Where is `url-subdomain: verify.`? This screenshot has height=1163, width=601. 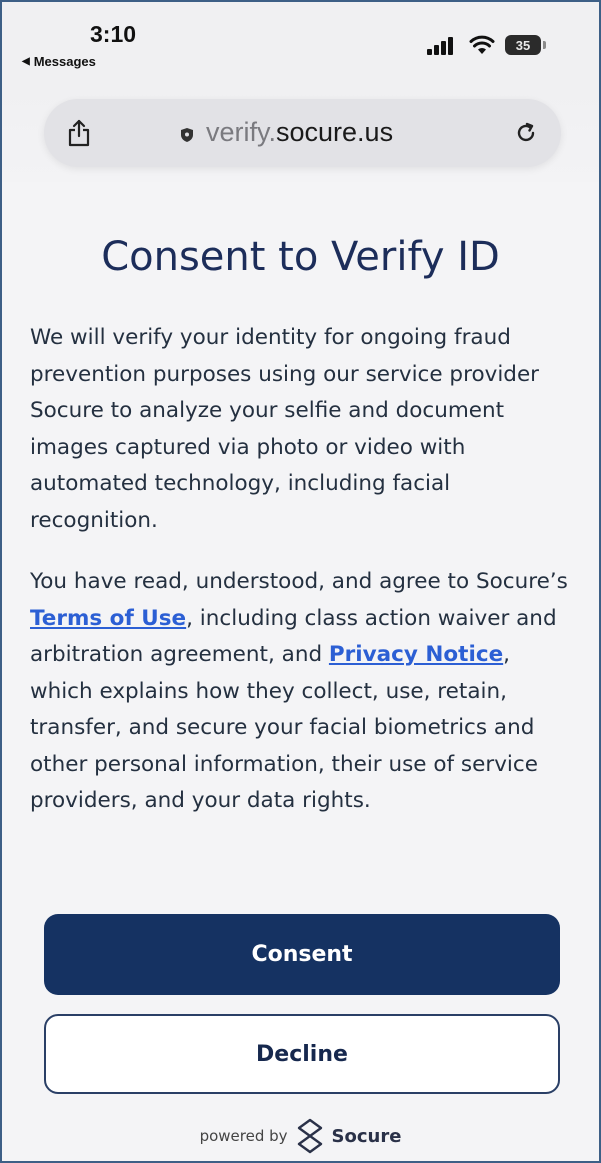 url-subdomain: verify. is located at coordinates (241, 132).